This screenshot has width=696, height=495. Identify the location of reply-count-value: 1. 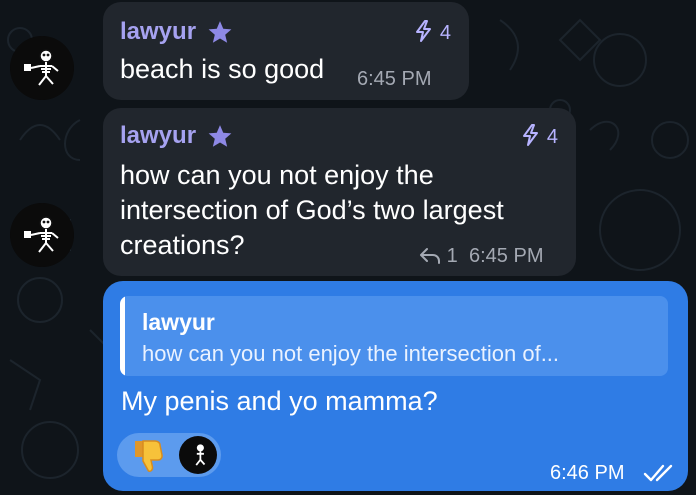
(452, 256).